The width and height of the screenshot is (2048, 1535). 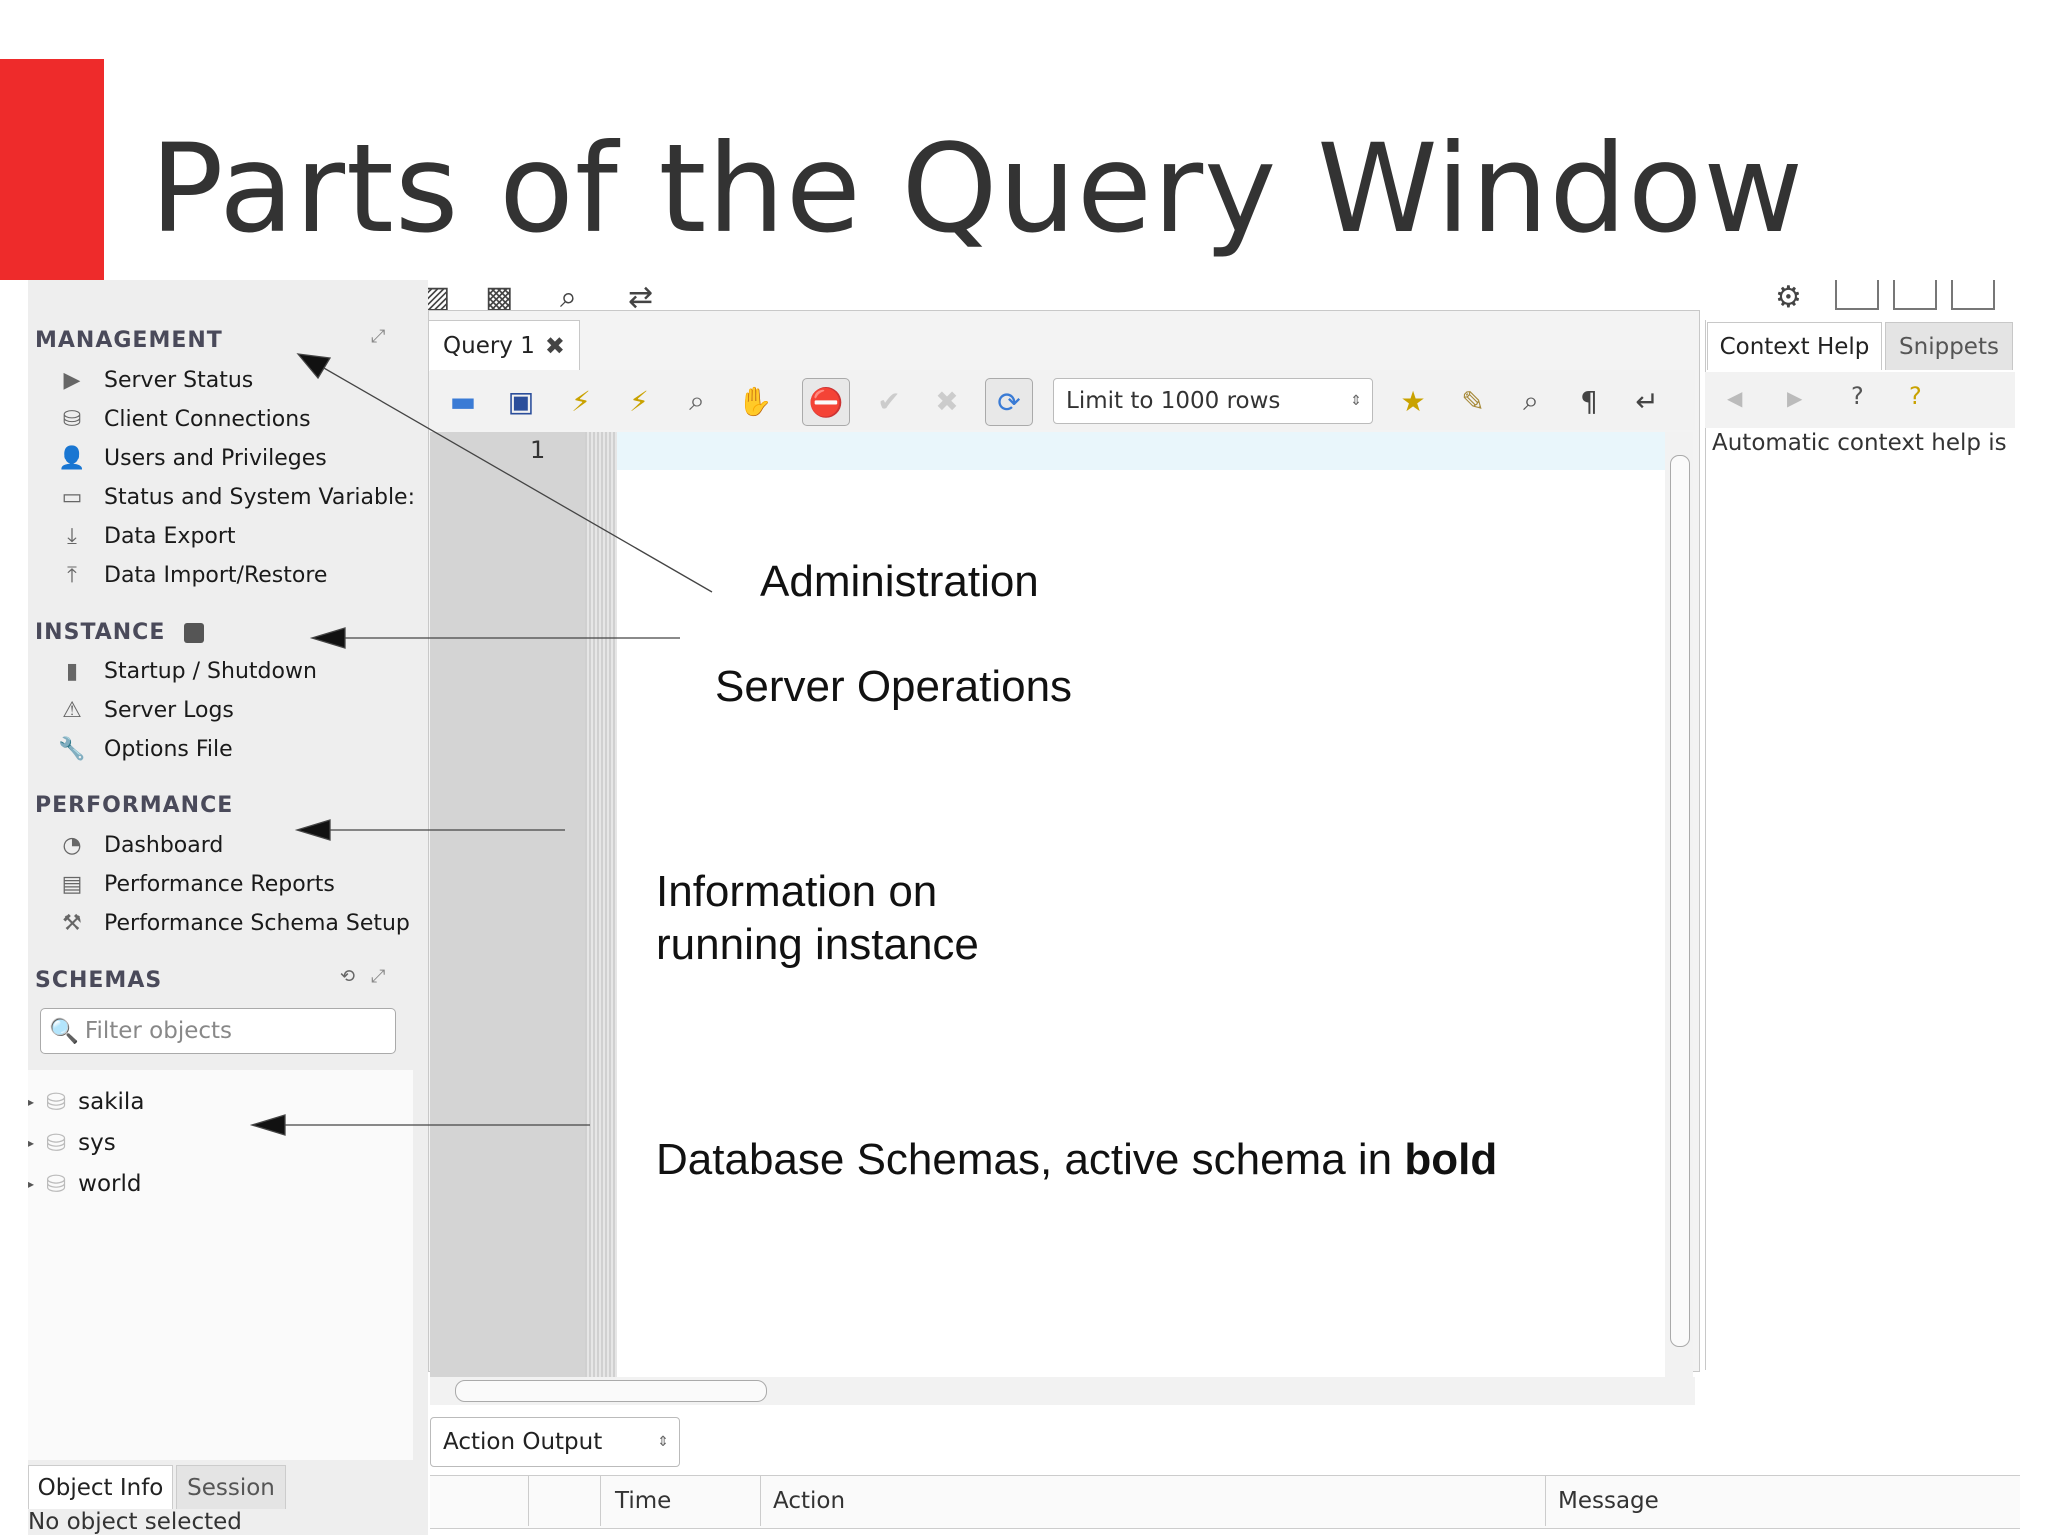 What do you see at coordinates (267, 1125) in the screenshot?
I see `arrowhead-schemas` at bounding box center [267, 1125].